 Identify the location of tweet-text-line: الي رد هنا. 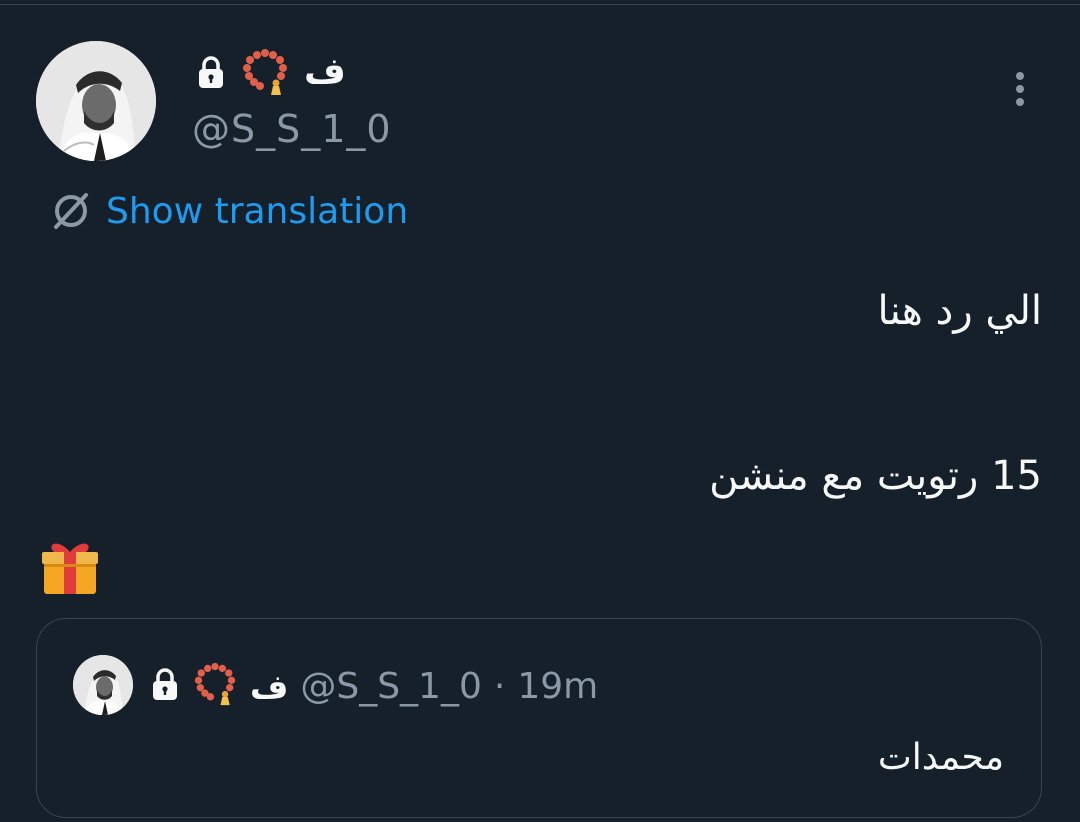
(959, 311).